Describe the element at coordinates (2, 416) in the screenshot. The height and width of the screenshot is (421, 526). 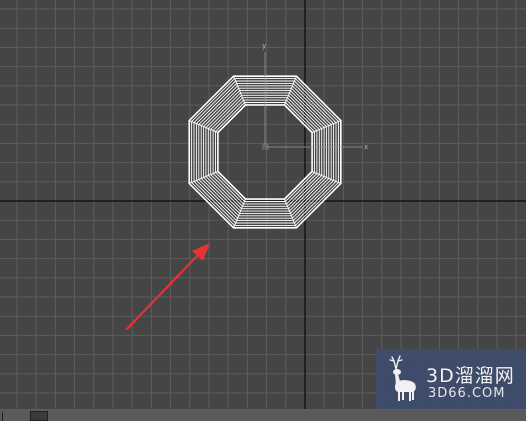
I see `timeline-tick` at that location.